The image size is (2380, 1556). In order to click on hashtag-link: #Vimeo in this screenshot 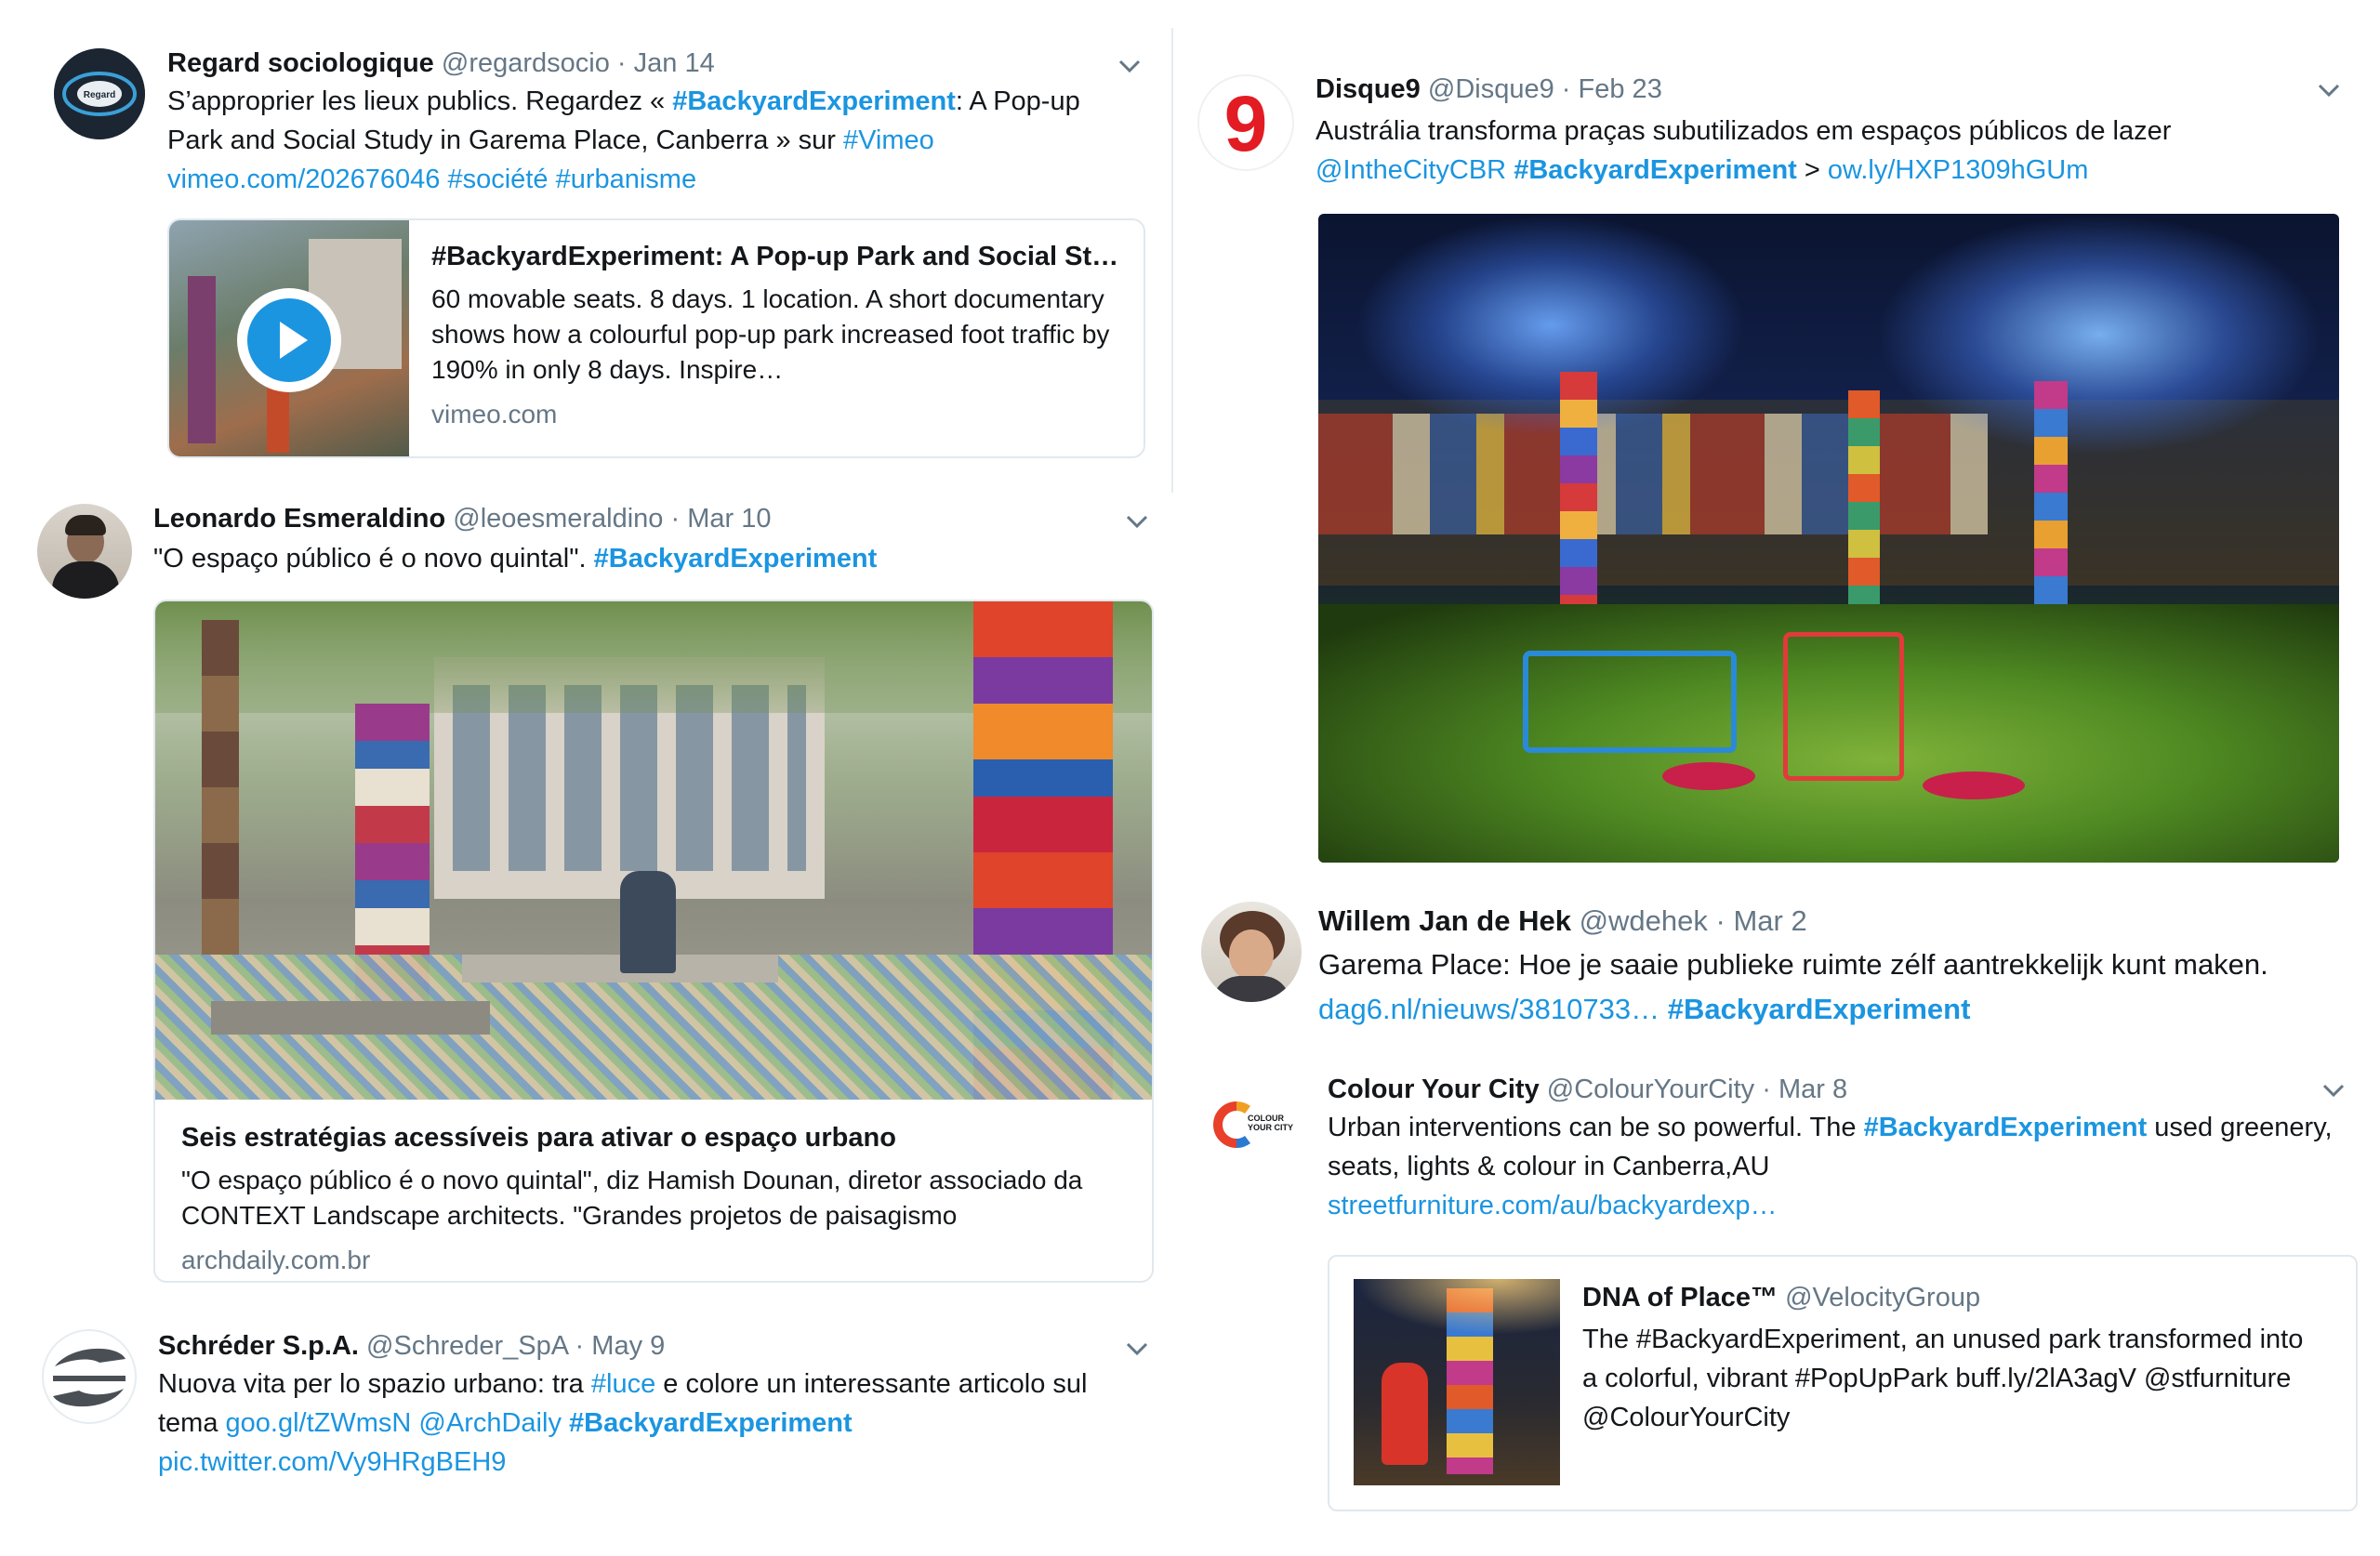, I will do `click(888, 140)`.